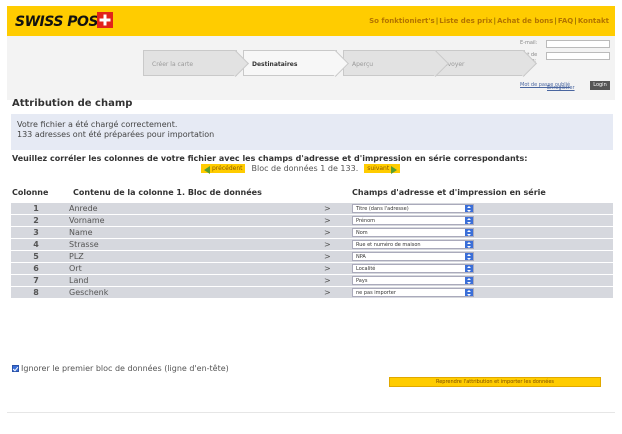 This screenshot has width=622, height=434. Describe the element at coordinates (561, 88) in the screenshot. I see `register-link: Enregistrer` at that location.